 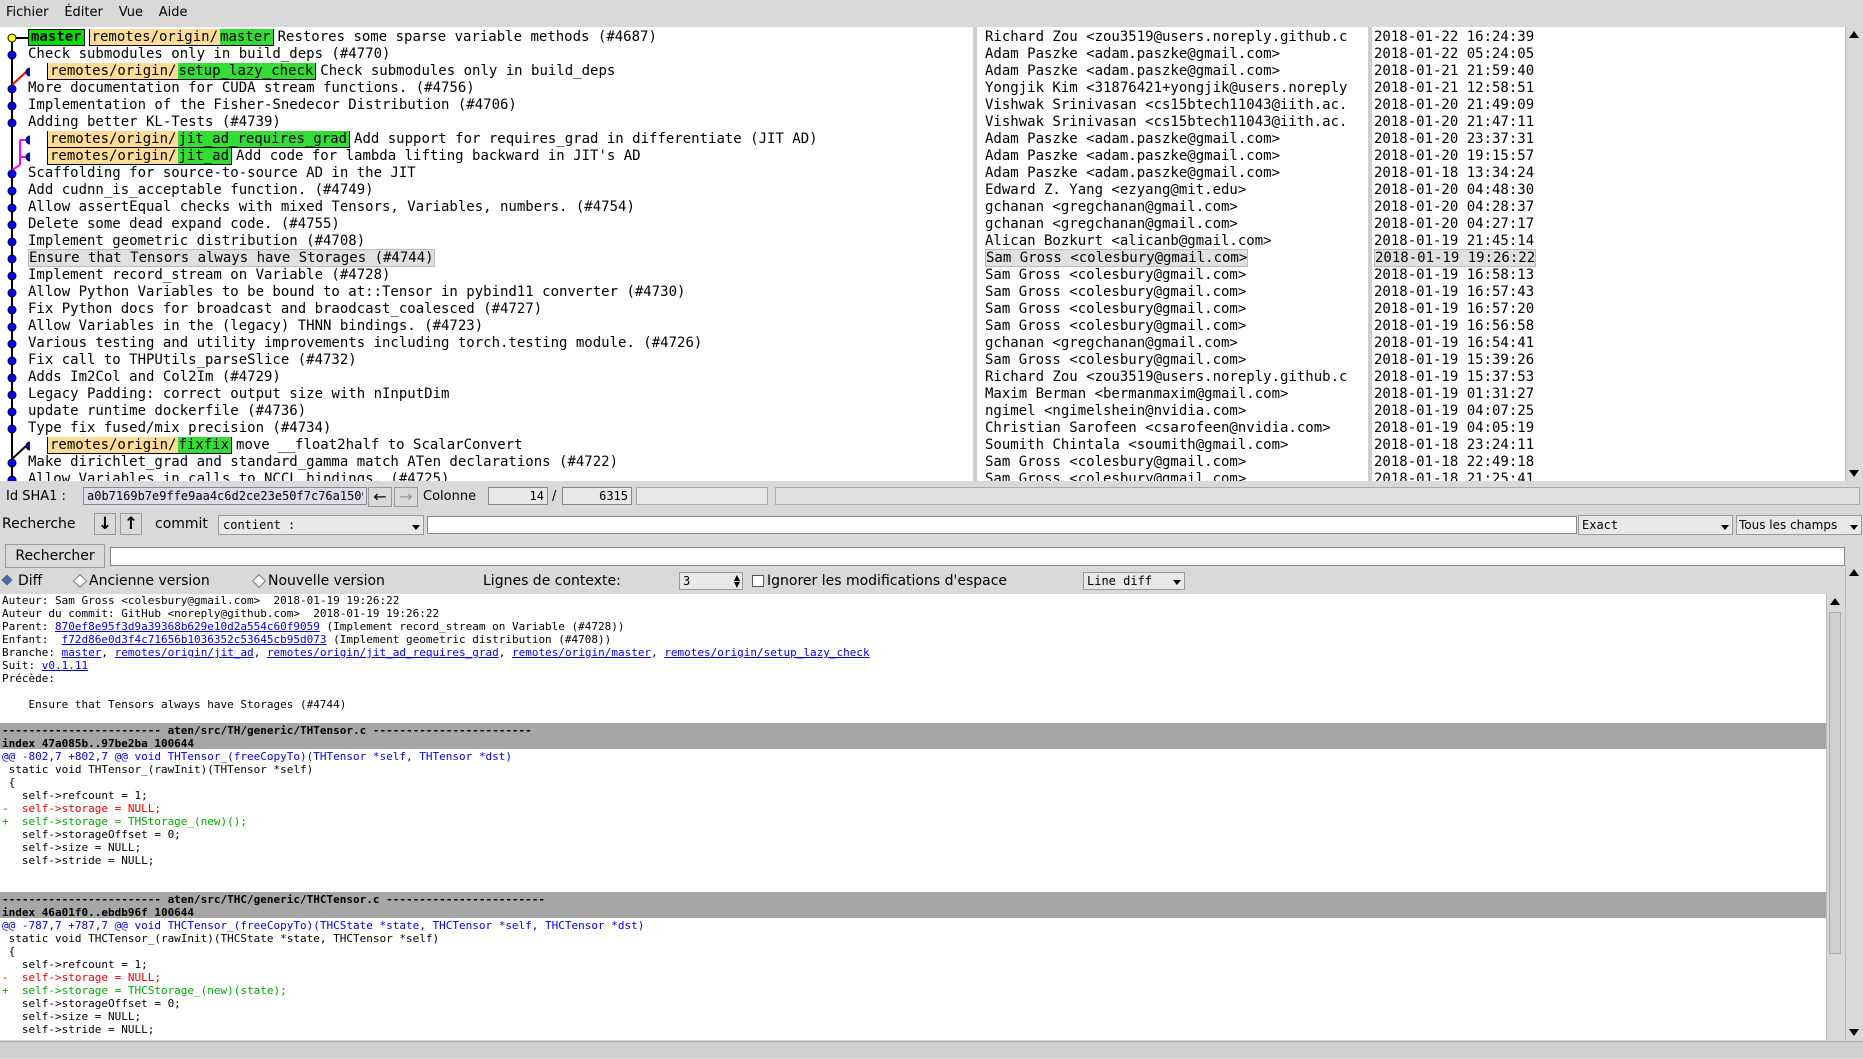 What do you see at coordinates (131, 10) in the screenshot?
I see `menu-vue: Vue` at bounding box center [131, 10].